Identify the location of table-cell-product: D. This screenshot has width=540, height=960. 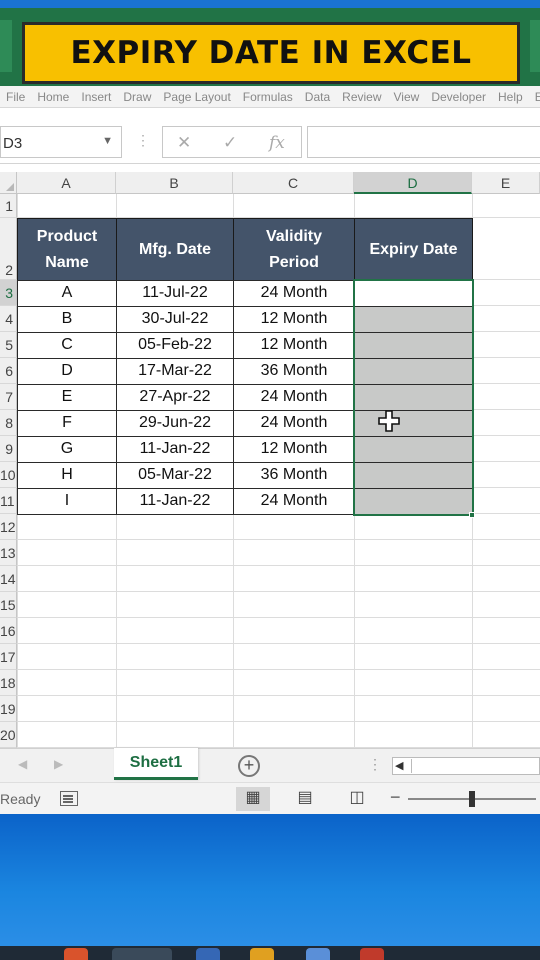
(67, 371).